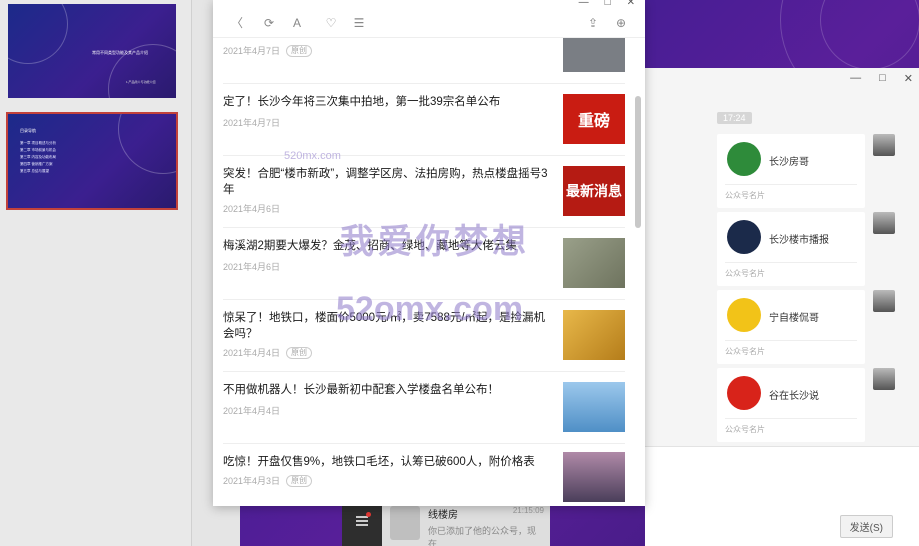  Describe the element at coordinates (794, 396) in the screenshot. I see `contact-name: 谷在长沙说` at that location.